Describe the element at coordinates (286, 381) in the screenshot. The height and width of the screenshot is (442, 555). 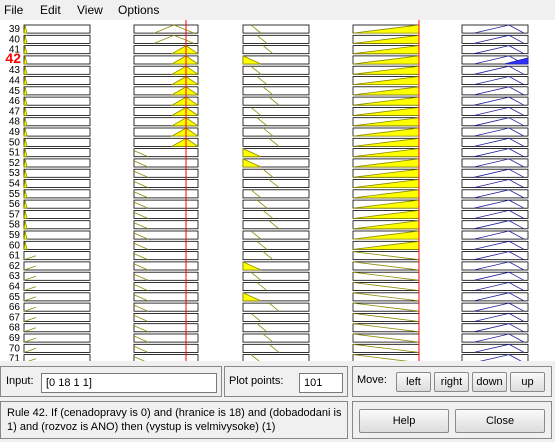
I see `plot-points-panel: Plot points: 101` at that location.